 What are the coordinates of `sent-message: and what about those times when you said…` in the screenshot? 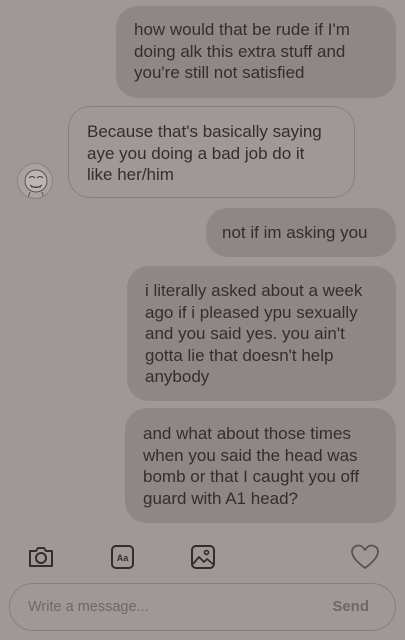 It's located at (260, 465).